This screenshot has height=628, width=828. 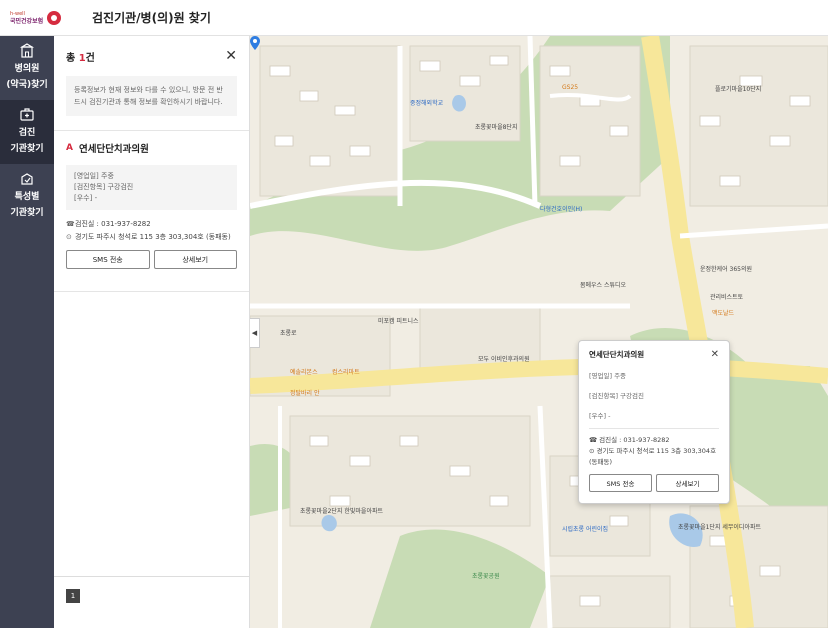 What do you see at coordinates (460, 578) in the screenshot?
I see `park-area` at bounding box center [460, 578].